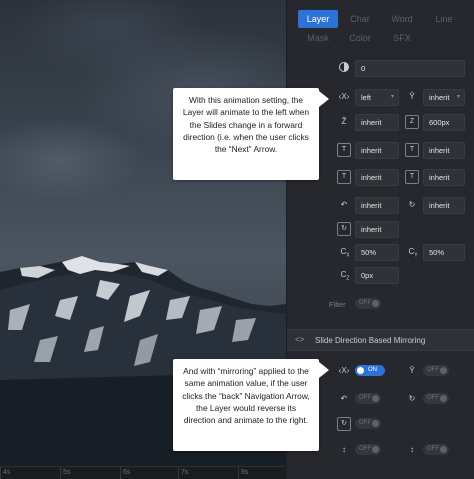 This screenshot has width=474, height=479. Describe the element at coordinates (318, 38) in the screenshot. I see `tab-mask: Mask` at that location.